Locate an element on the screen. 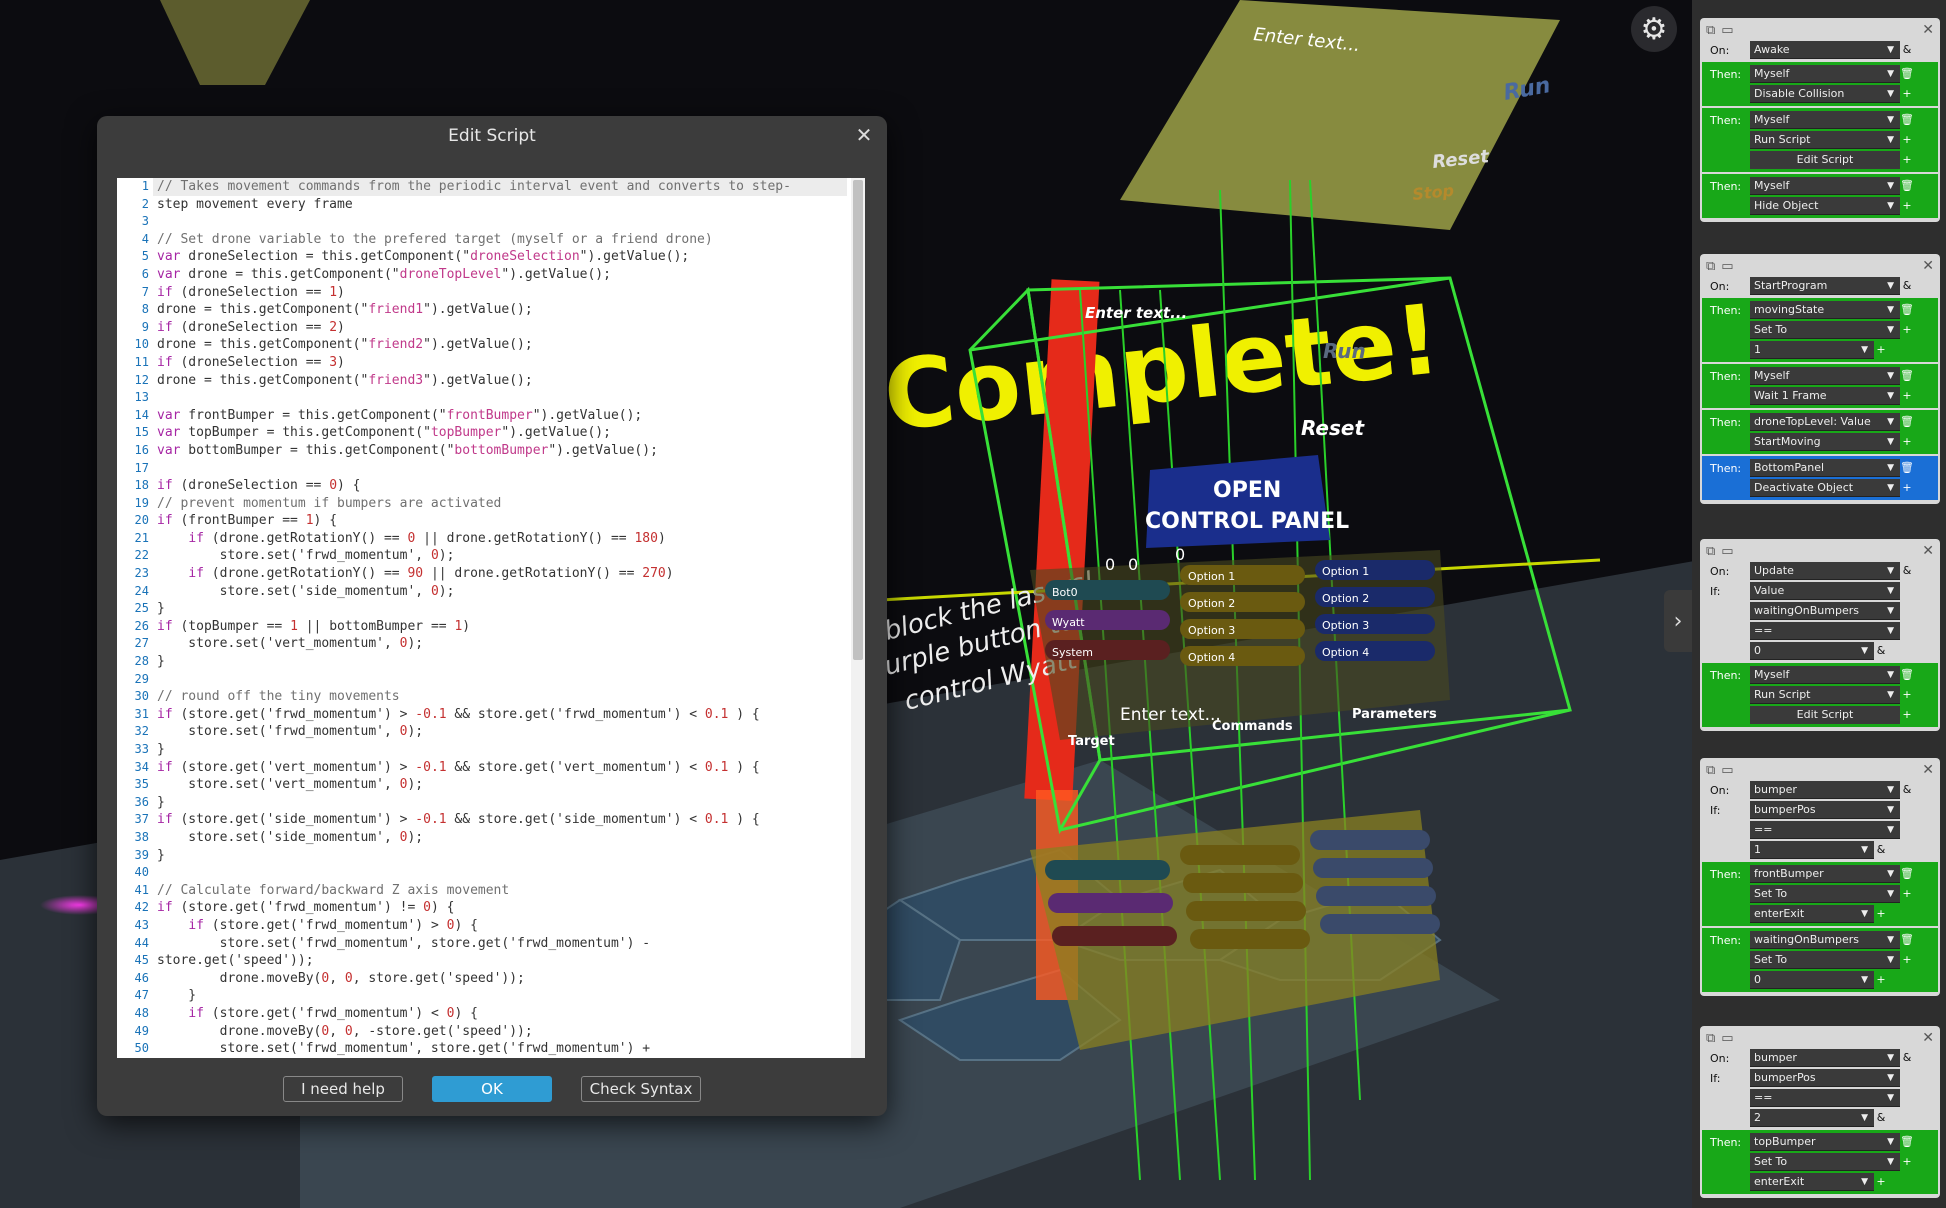  if-condition-select: == ▼ is located at coordinates (1825, 1098).